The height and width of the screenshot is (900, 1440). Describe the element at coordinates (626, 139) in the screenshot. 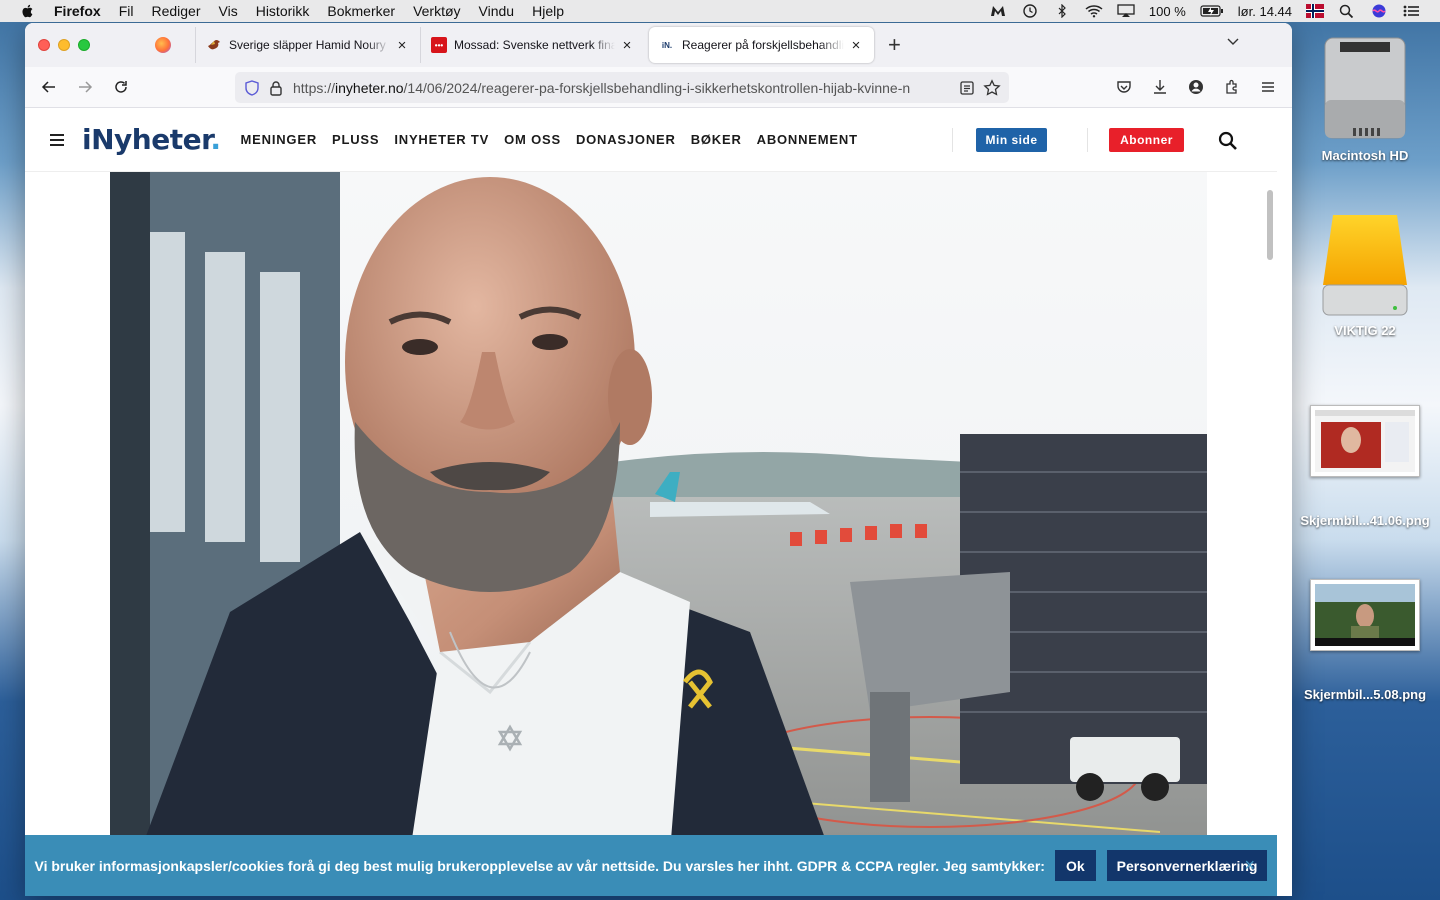

I see `nav-donasjoner: DONASJONER` at that location.